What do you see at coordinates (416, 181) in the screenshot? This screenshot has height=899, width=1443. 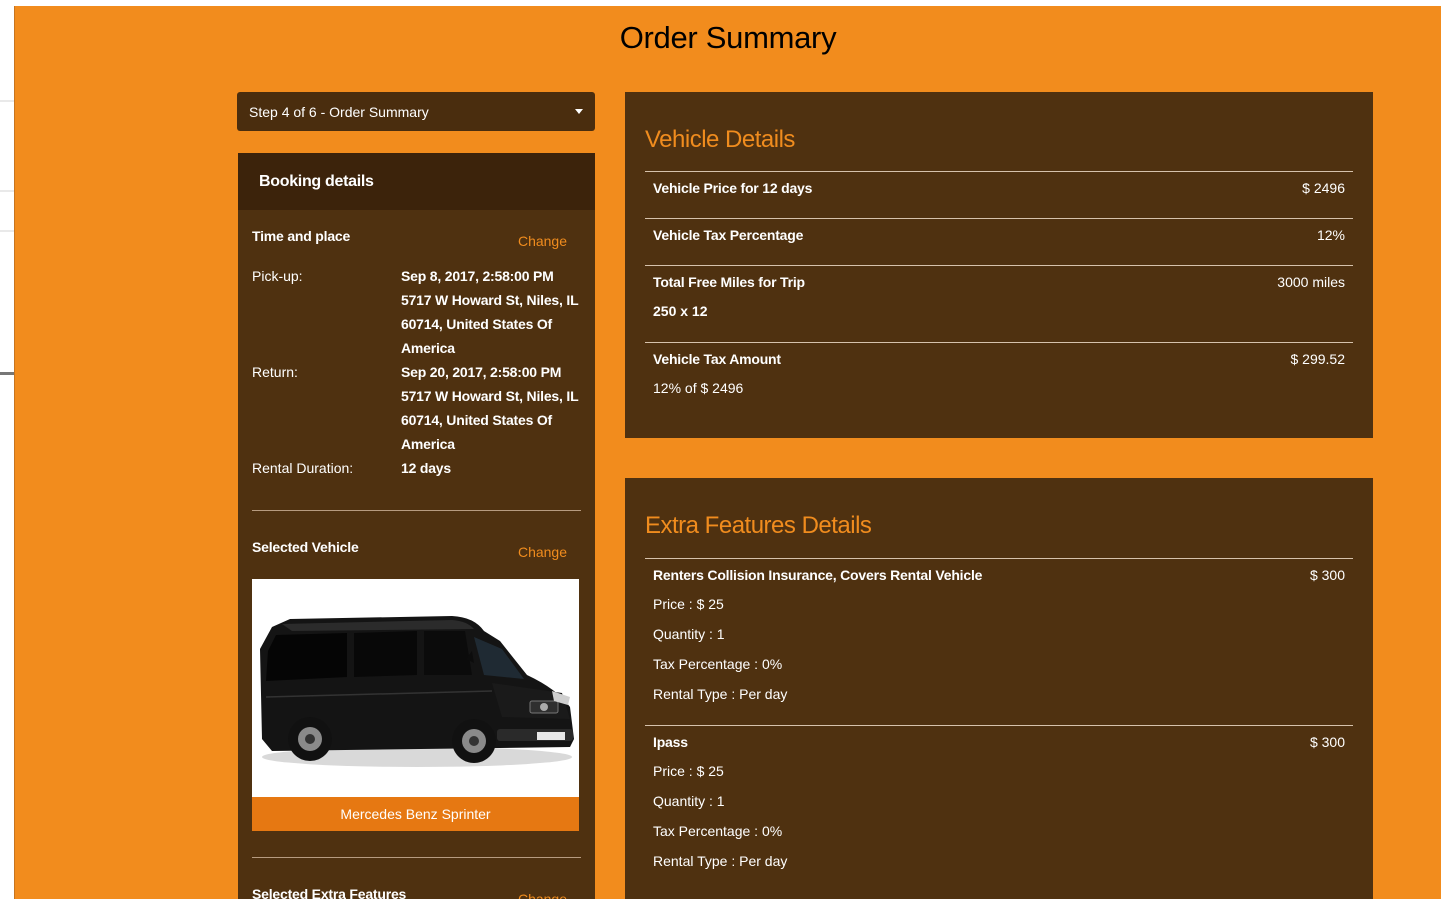 I see `booking-details-header: Booking details` at bounding box center [416, 181].